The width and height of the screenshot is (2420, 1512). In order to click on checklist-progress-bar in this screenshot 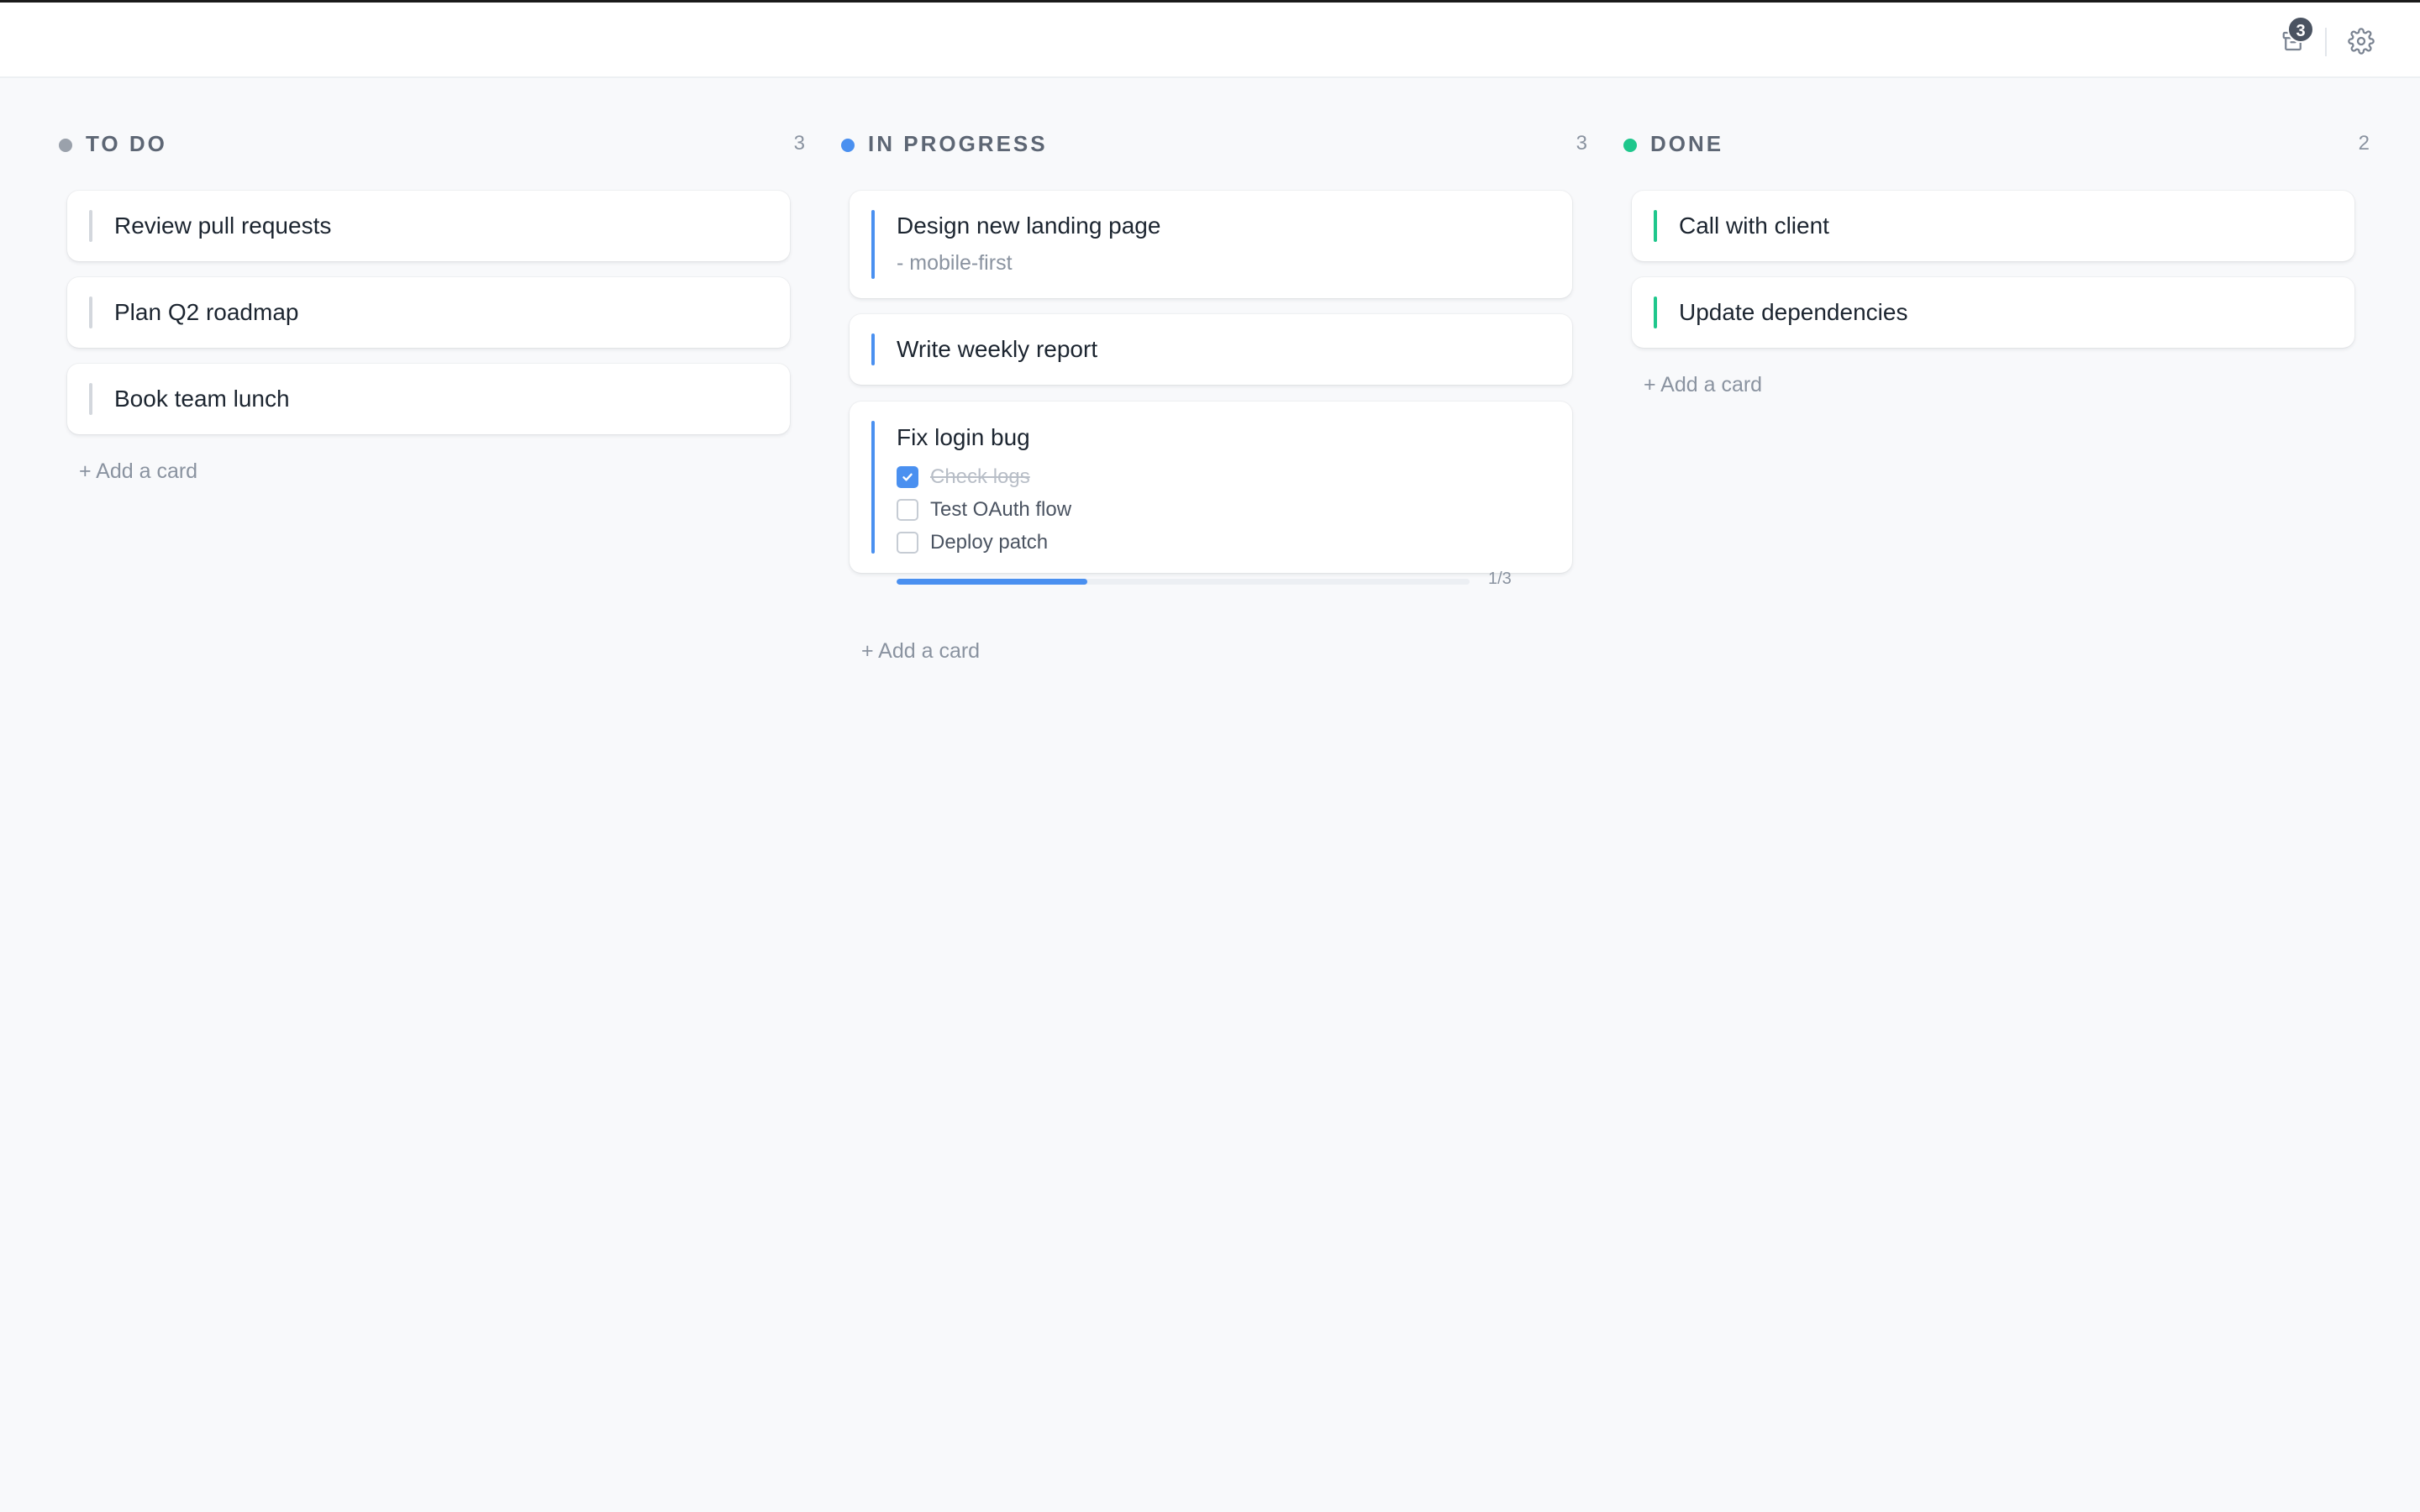, I will do `click(1183, 582)`.